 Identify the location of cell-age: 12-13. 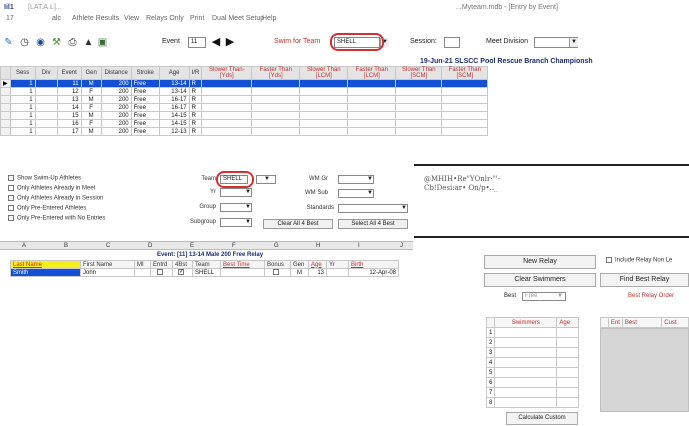
(174, 131).